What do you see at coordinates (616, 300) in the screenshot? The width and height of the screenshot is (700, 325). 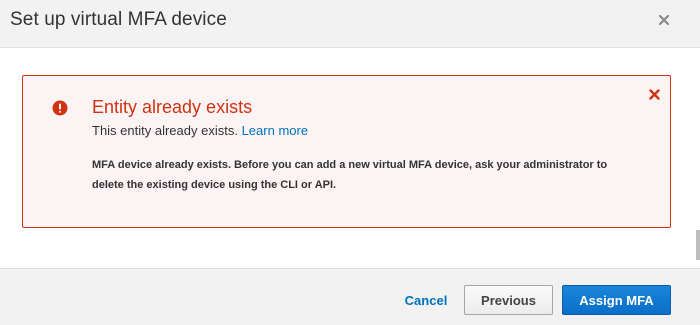 I see `assign-mfa-button: Assign MFA` at bounding box center [616, 300].